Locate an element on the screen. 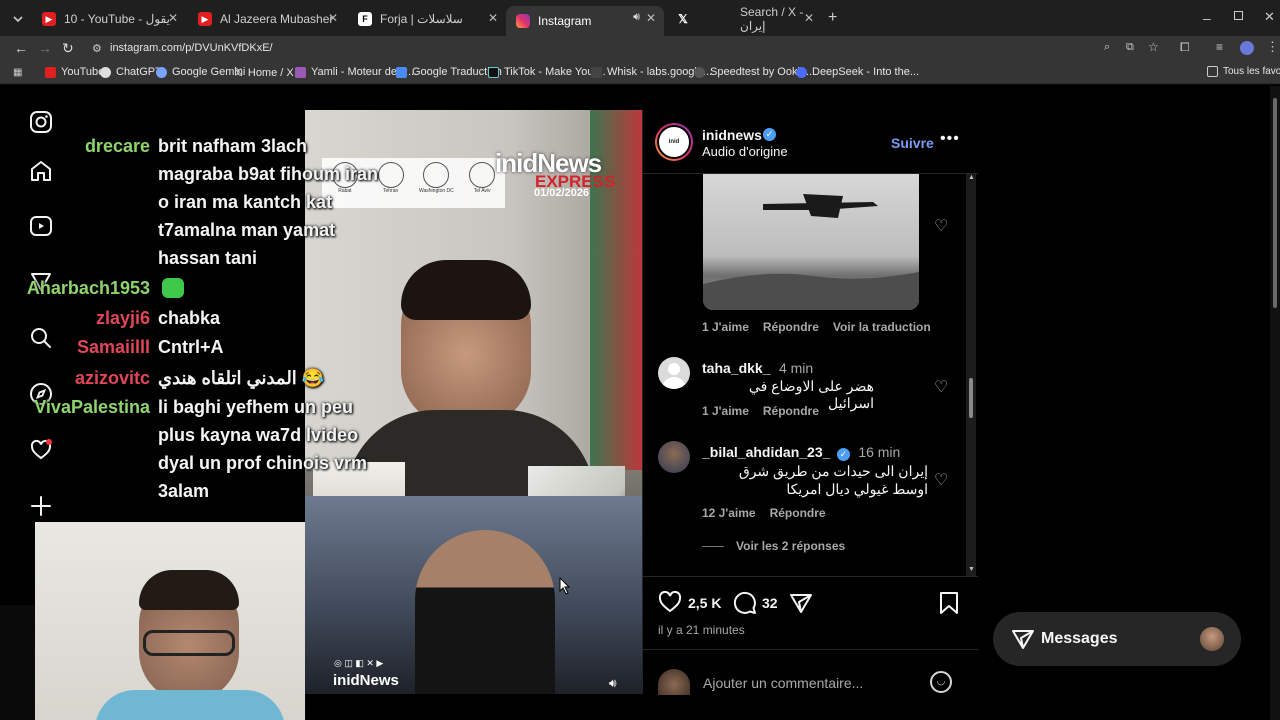  bookmark-translate: Google Traduction is located at coordinates (449, 72).